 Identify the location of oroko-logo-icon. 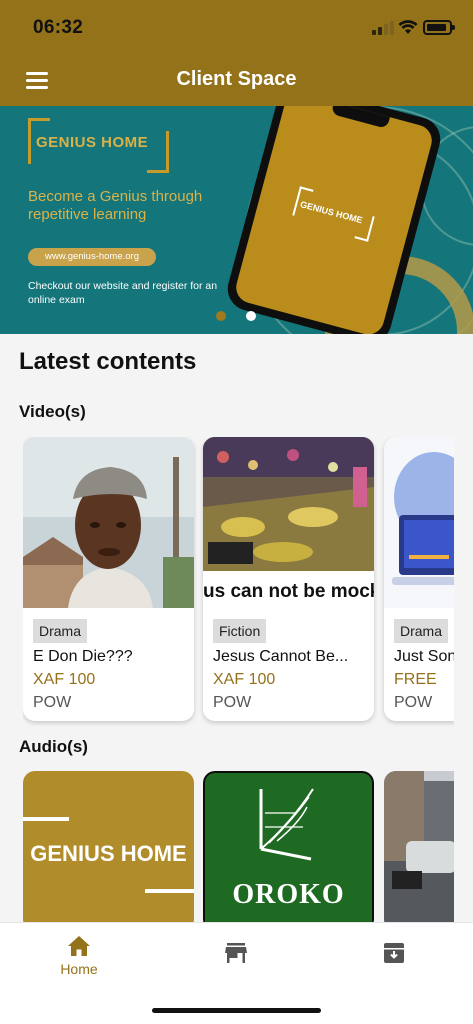
(286, 824).